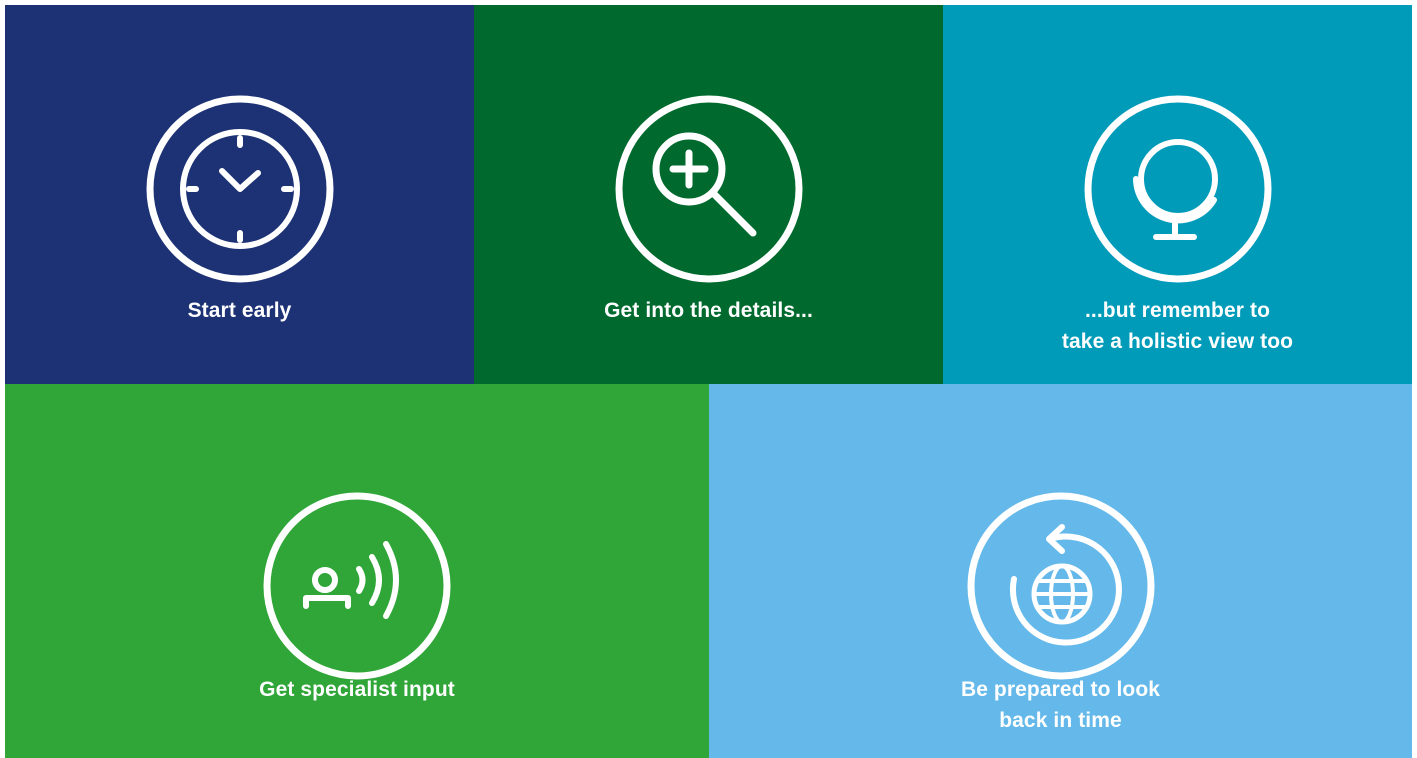 The width and height of the screenshot is (1417, 758). Describe the element at coordinates (1177, 341) in the screenshot. I see `label-line: take a holistic view too` at that location.